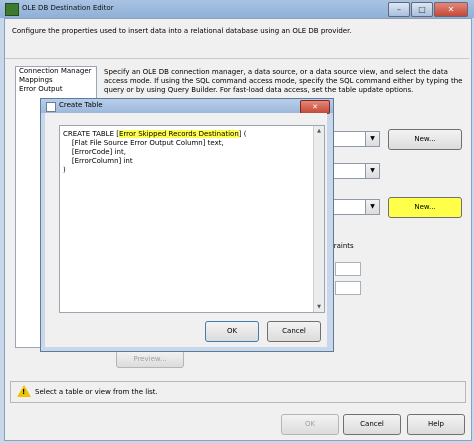 Image resolution: width=474 pixels, height=443 pixels. What do you see at coordinates (436, 424) in the screenshot?
I see `help-button: Help` at bounding box center [436, 424].